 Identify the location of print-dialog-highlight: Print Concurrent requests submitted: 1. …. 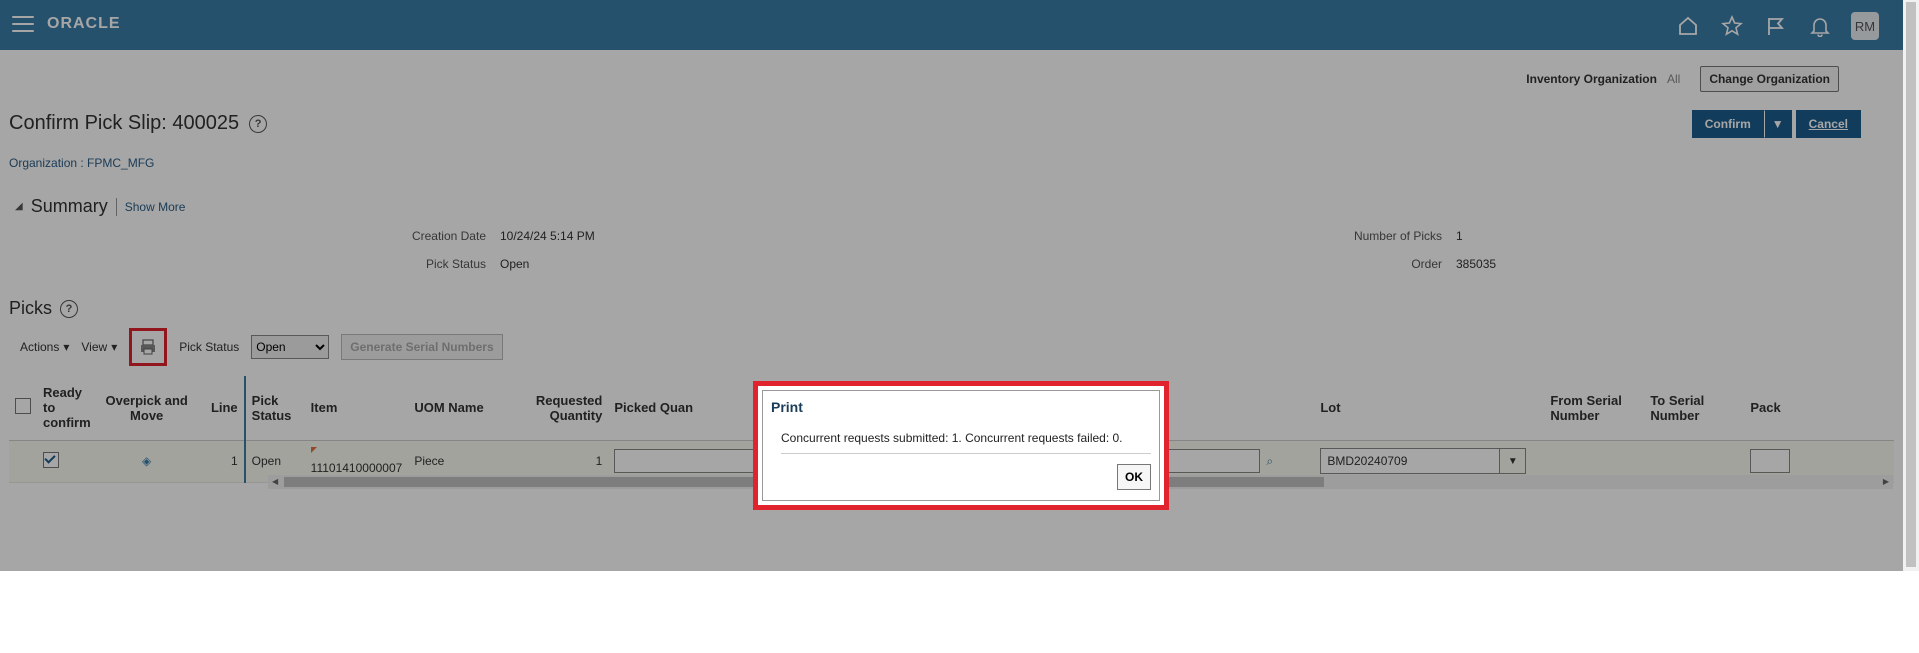
(961, 445).